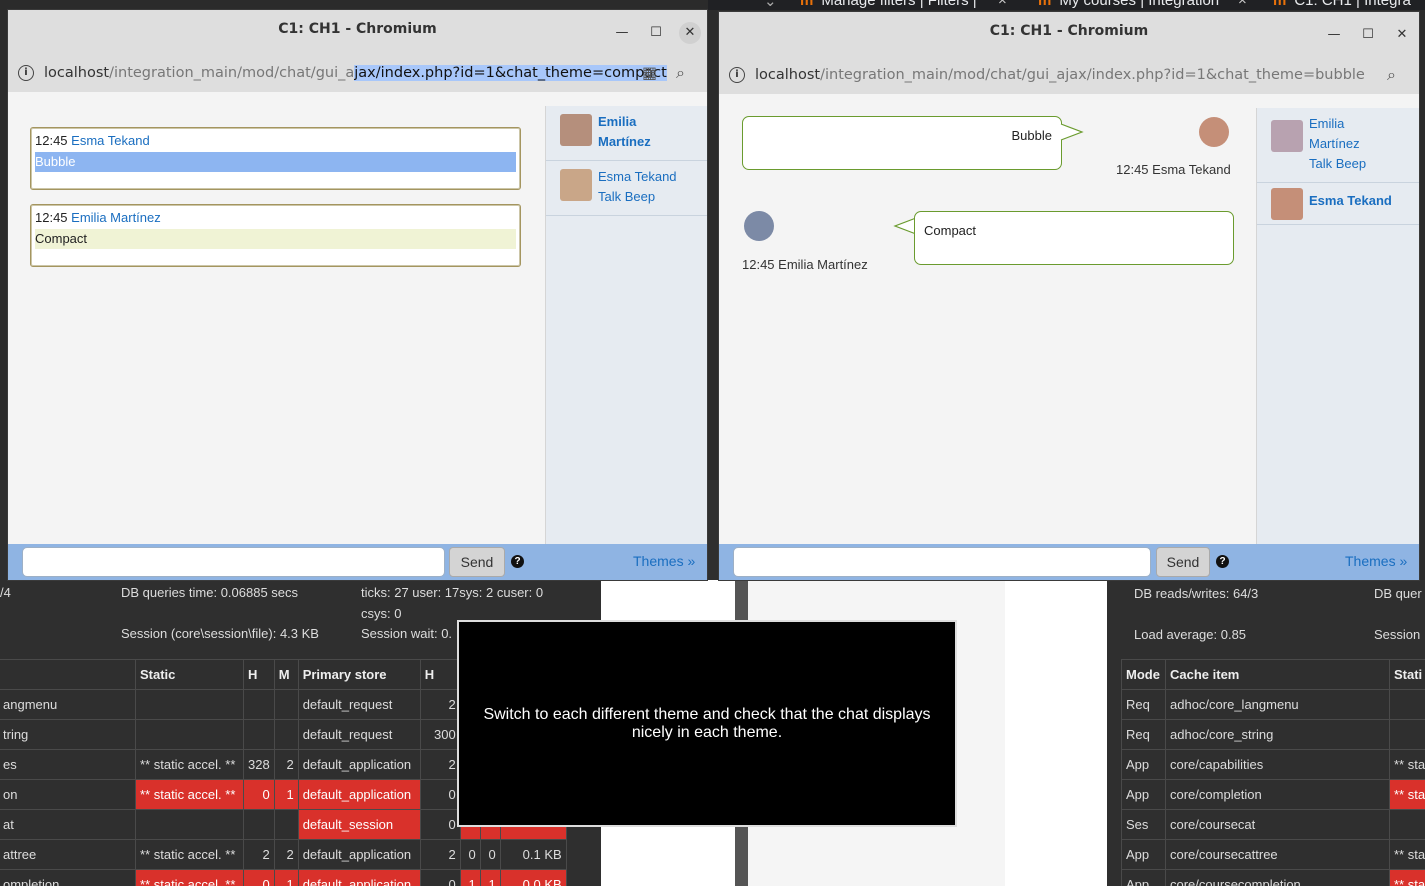  Describe the element at coordinates (110, 140) in the screenshot. I see `message-user: Esma Tekand` at that location.